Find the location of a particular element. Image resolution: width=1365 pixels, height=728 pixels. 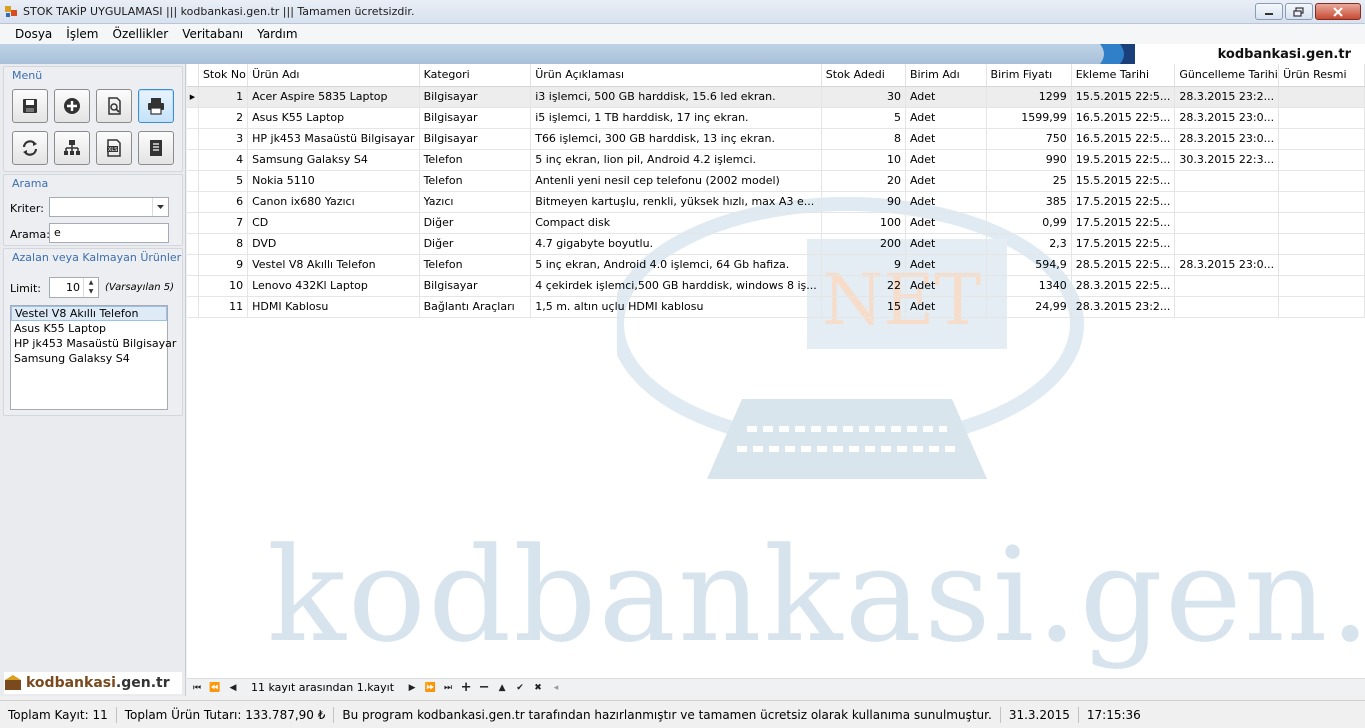

table-cell: HP jk453 Masaüstü Bilgisayar is located at coordinates (333, 139).